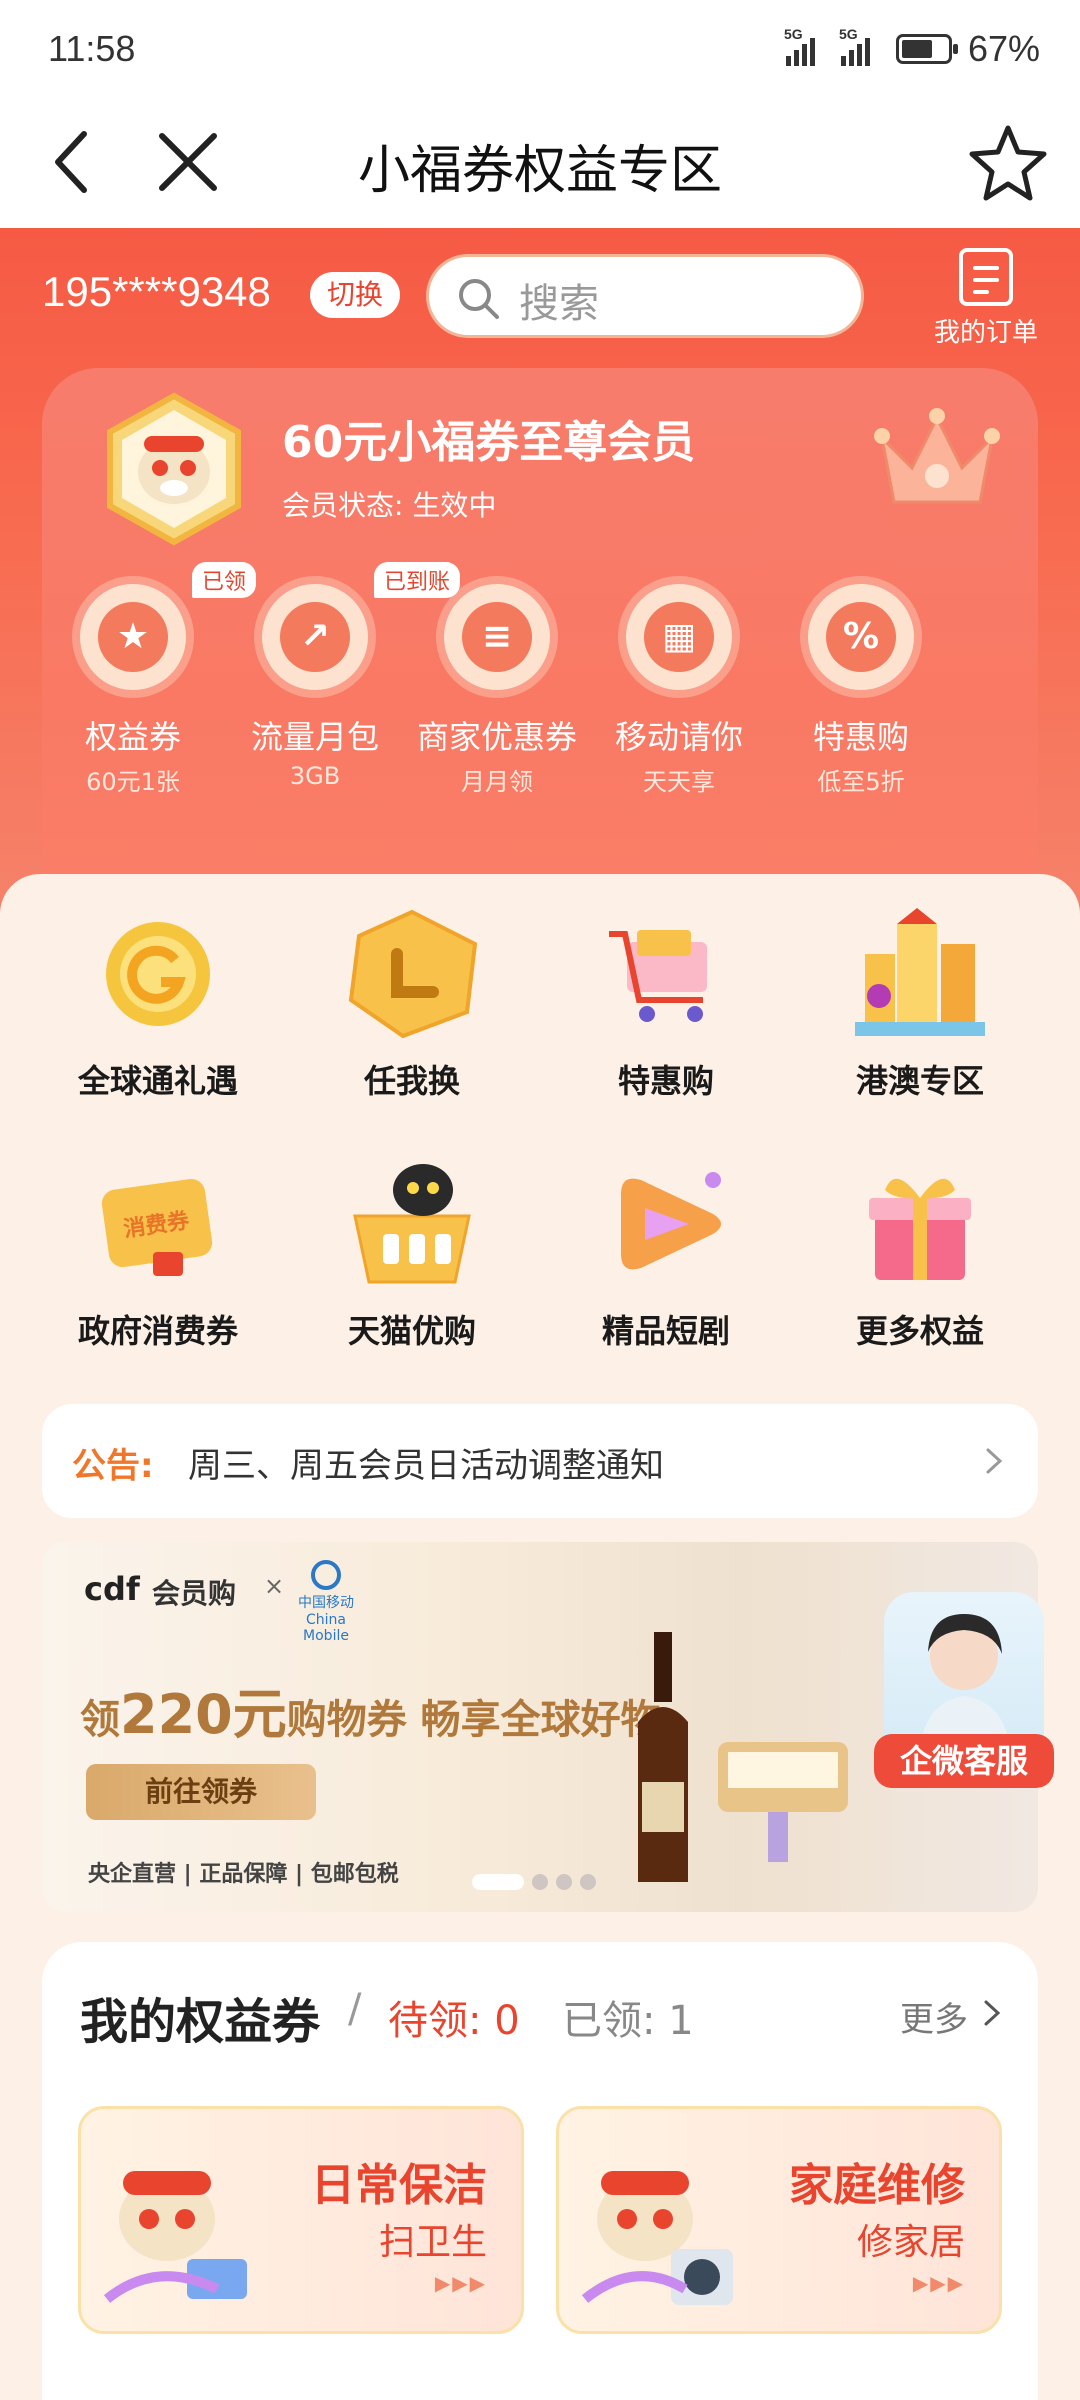 This screenshot has width=1080, height=2400. Describe the element at coordinates (201, 1792) in the screenshot. I see `claim-coupon-button: 前往领券` at that location.